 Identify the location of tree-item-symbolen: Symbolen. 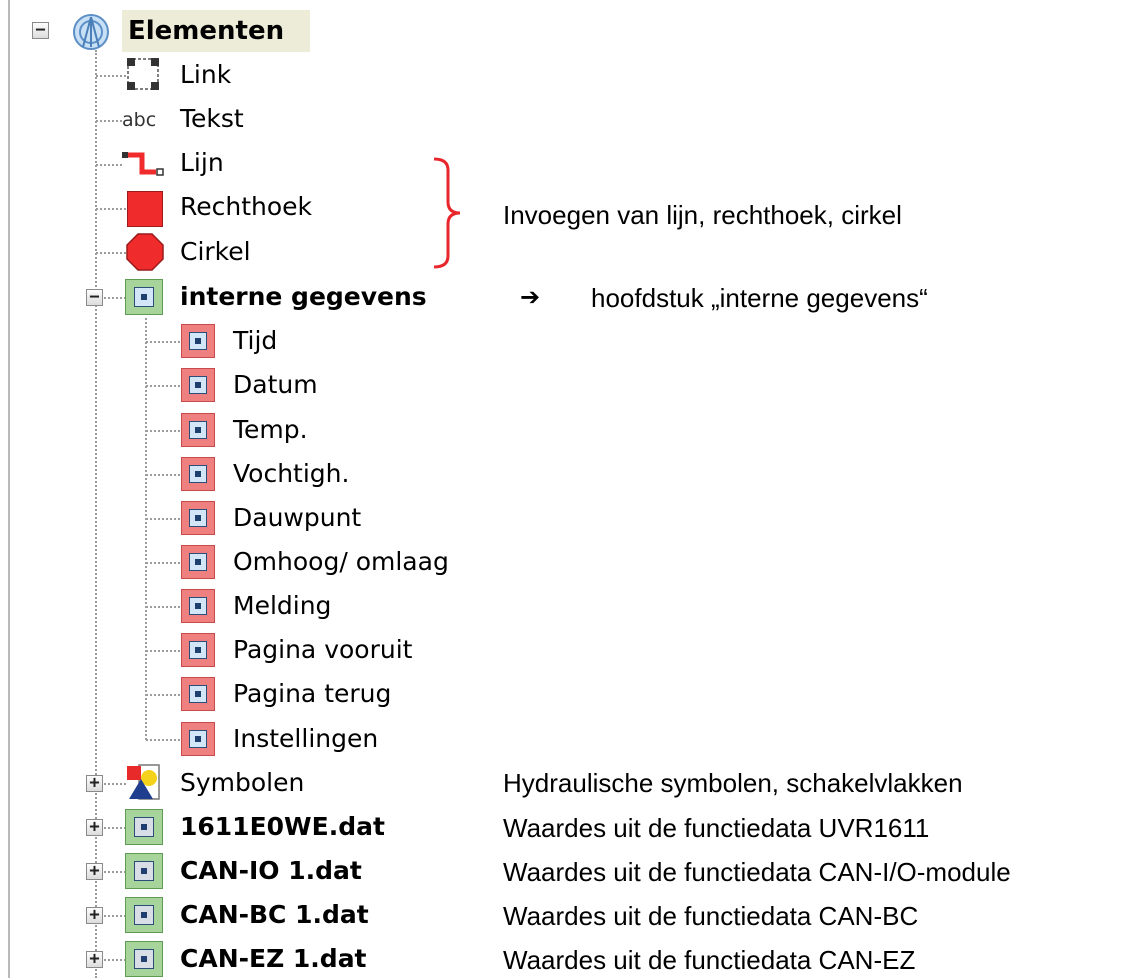
(242, 783).